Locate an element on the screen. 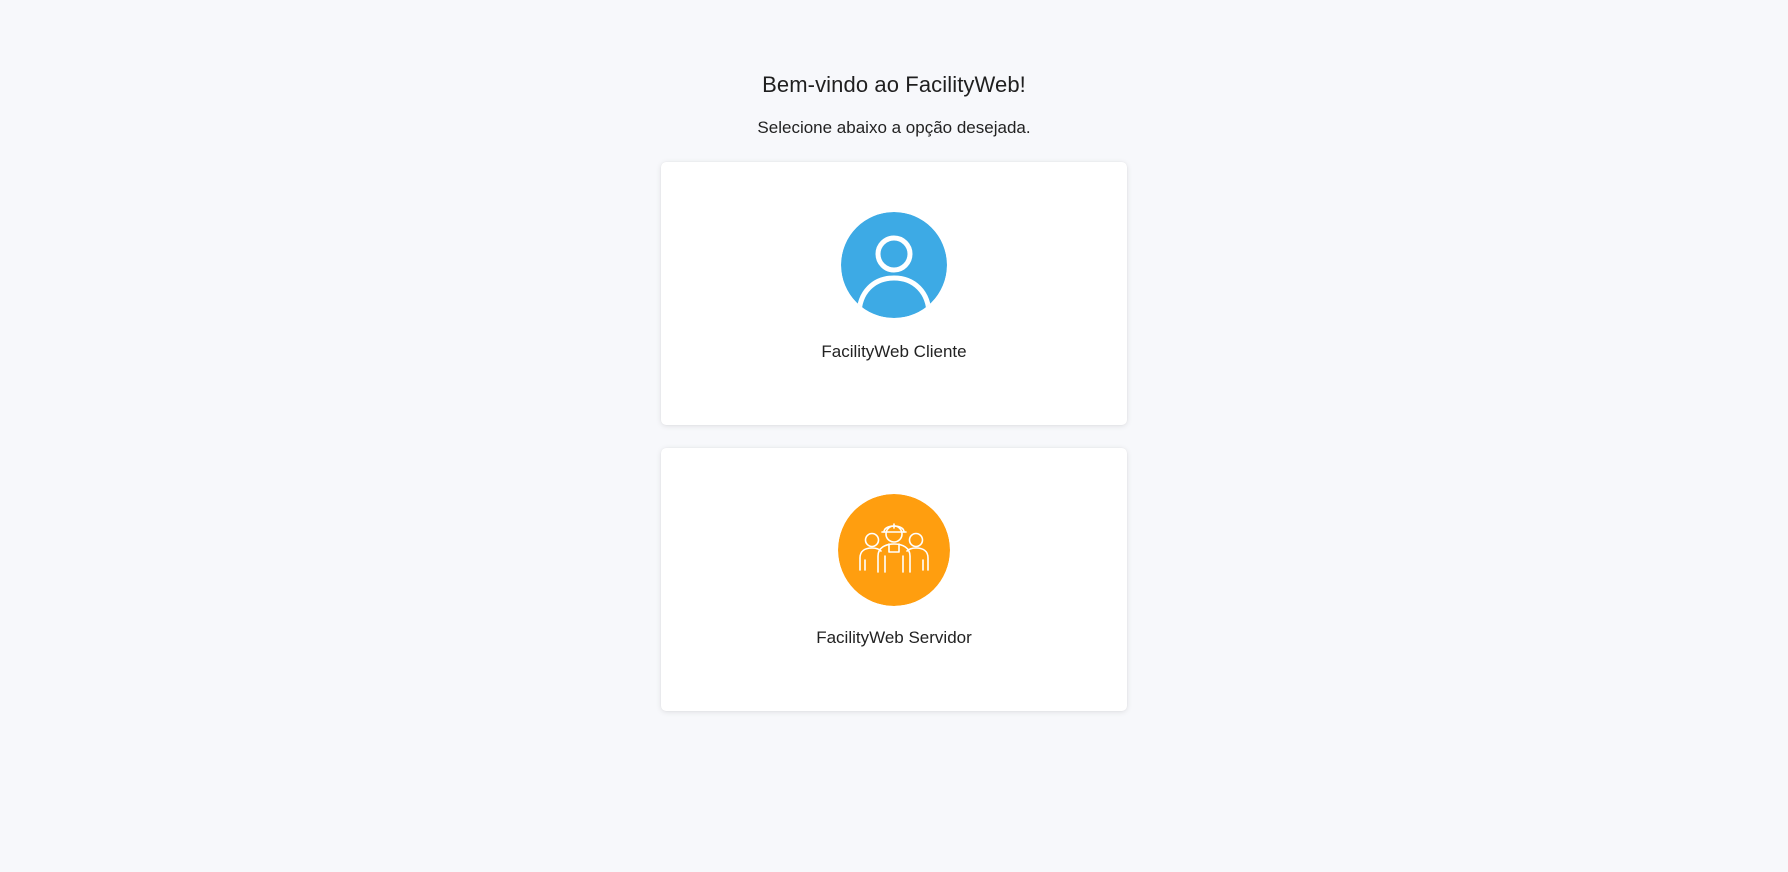 This screenshot has width=1788, height=872. option-card-servidor: FacilityWeb Servidor is located at coordinates (894, 579).